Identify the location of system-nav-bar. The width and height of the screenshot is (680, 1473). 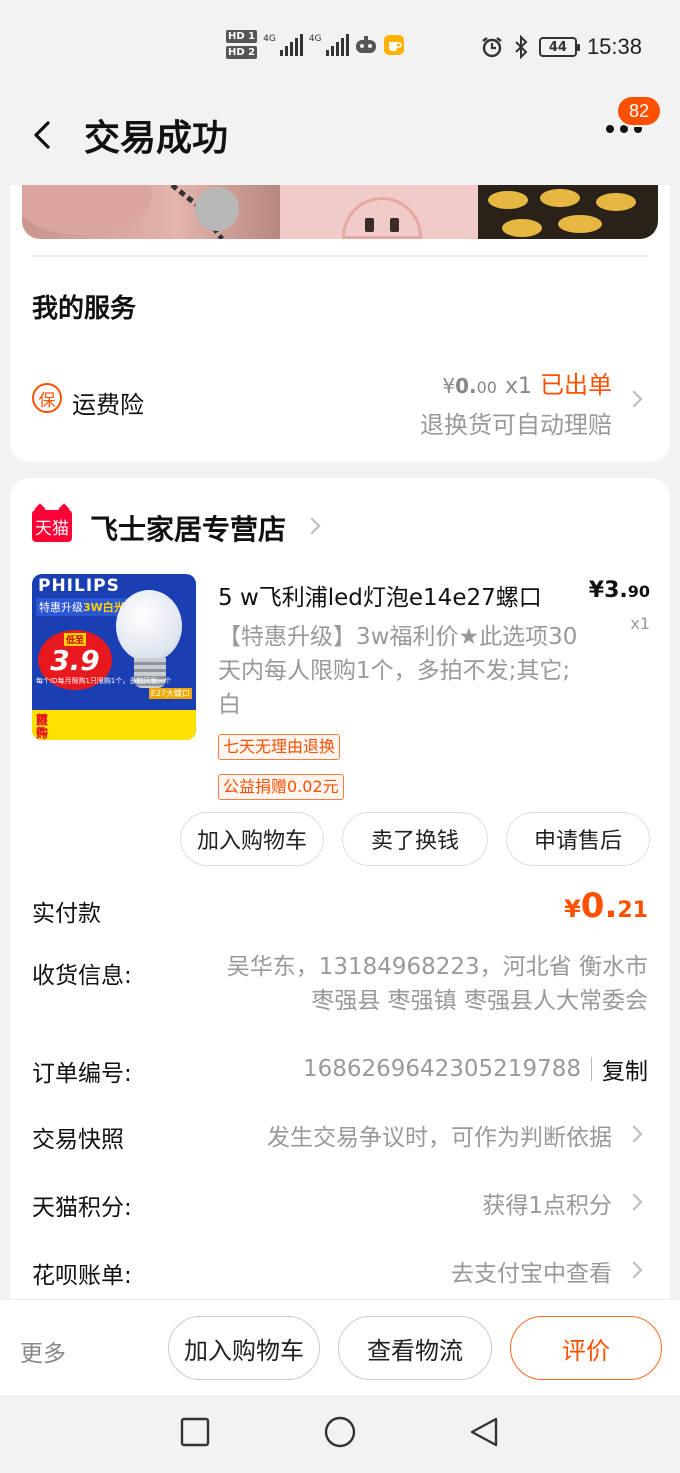
(340, 1434).